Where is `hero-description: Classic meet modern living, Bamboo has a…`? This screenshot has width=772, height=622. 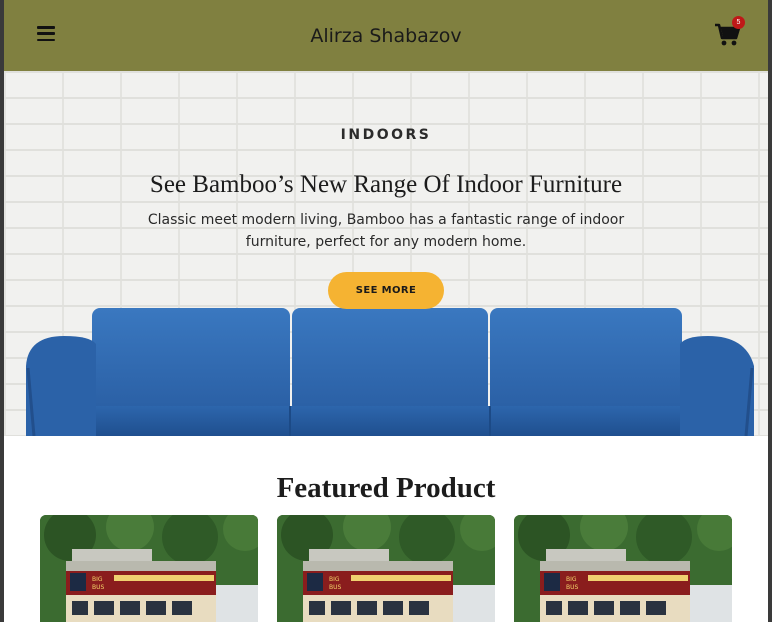 hero-description: Classic meet modern living, Bamboo has a… is located at coordinates (386, 231).